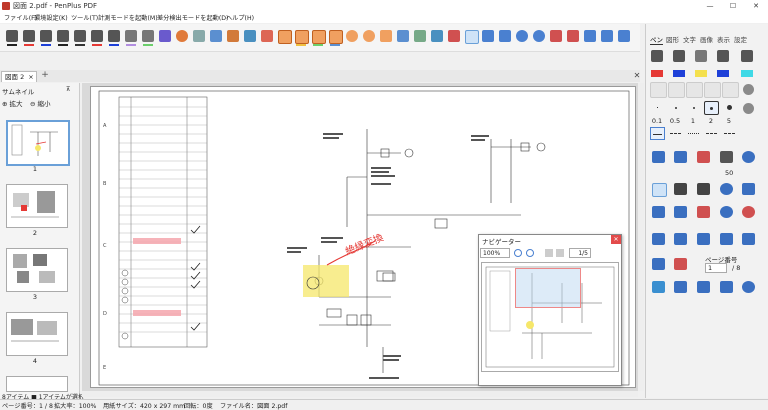  What do you see at coordinates (716, 268) in the screenshot?
I see `page-number-input: 1` at bounding box center [716, 268].